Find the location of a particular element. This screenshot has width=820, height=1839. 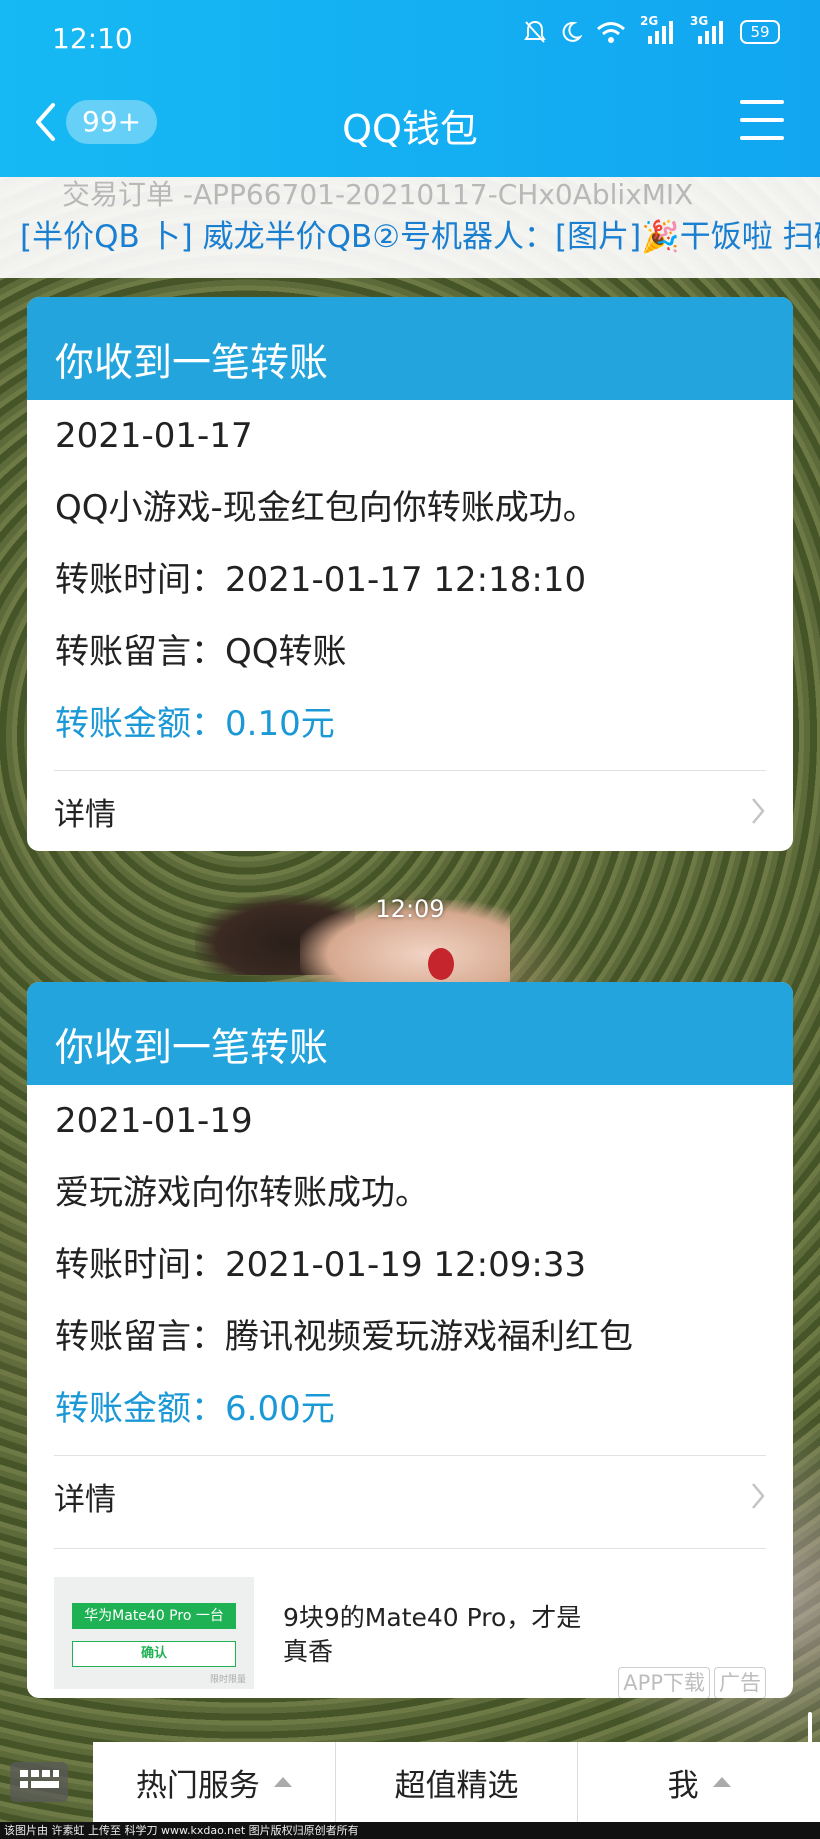

menu-icon is located at coordinates (762, 120).